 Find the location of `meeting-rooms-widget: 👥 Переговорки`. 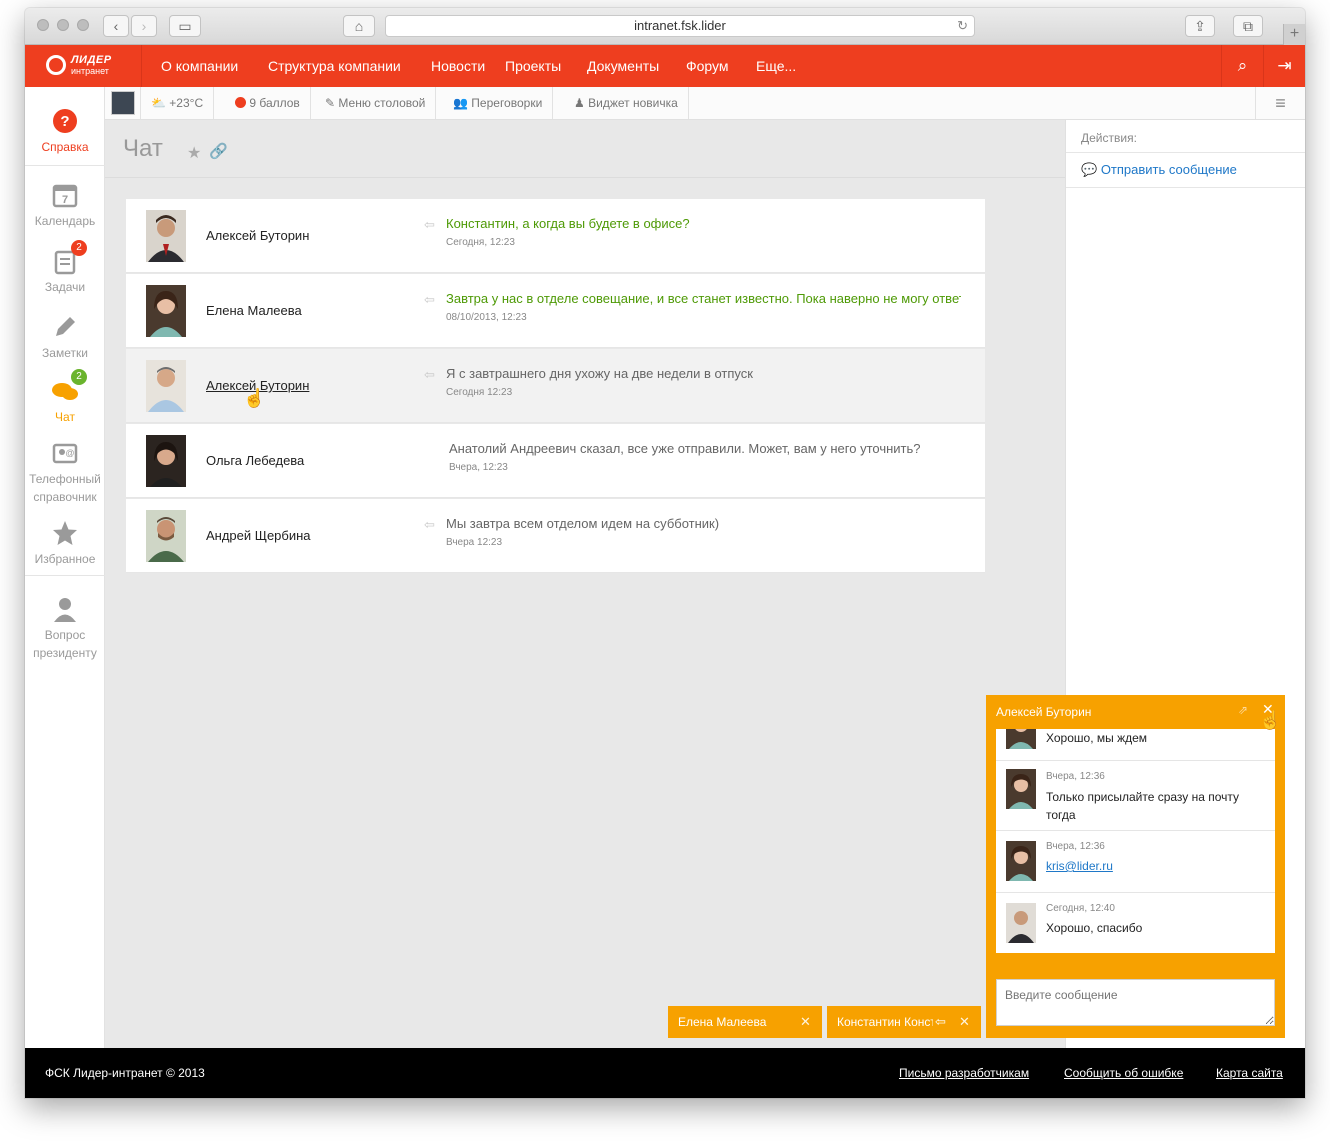

meeting-rooms-widget: 👥 Переговорки is located at coordinates (498, 103).